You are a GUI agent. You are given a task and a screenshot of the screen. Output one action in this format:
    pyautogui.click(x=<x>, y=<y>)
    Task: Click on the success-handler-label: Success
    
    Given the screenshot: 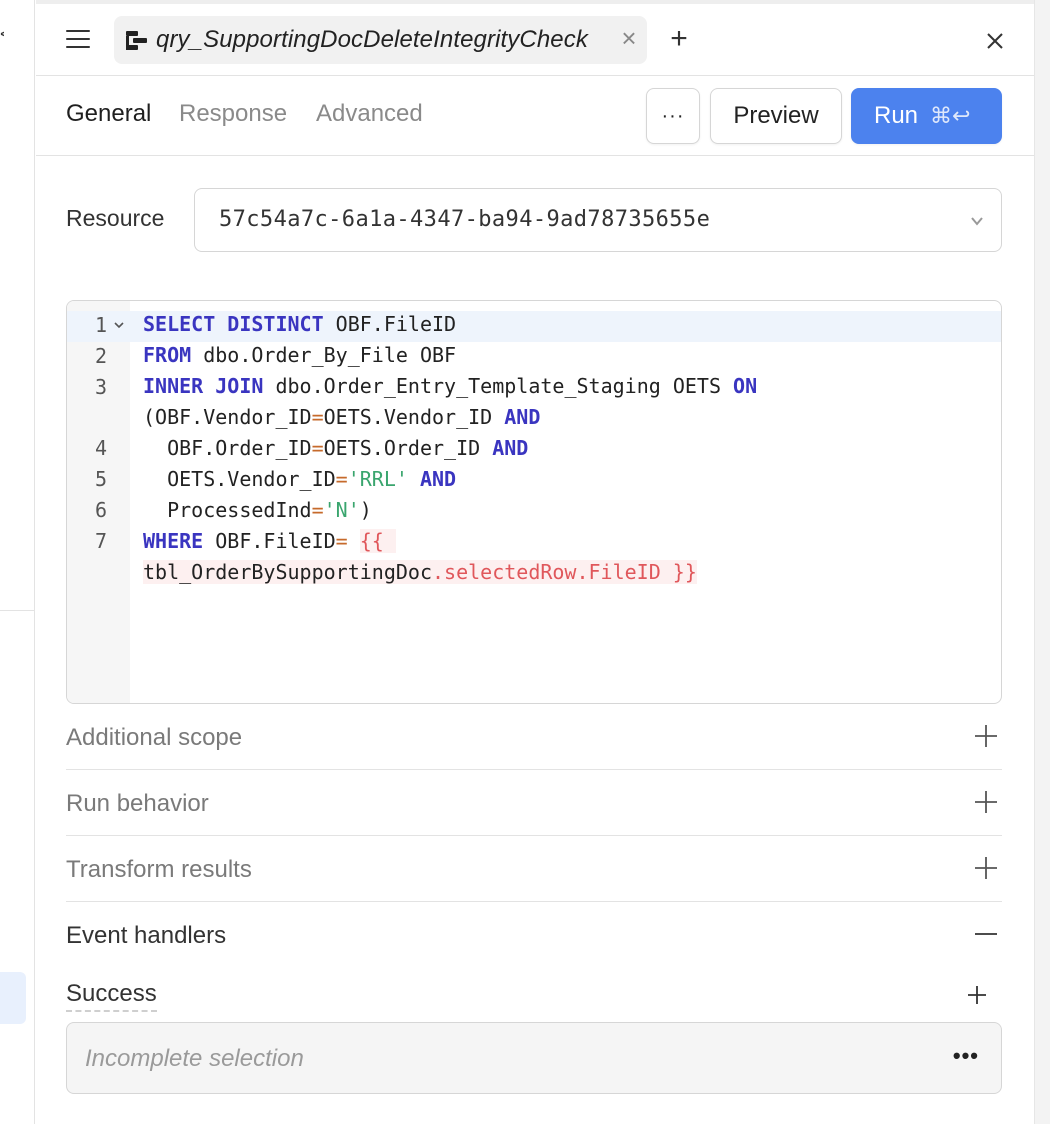 What is the action you would take?
    pyautogui.click(x=111, y=996)
    